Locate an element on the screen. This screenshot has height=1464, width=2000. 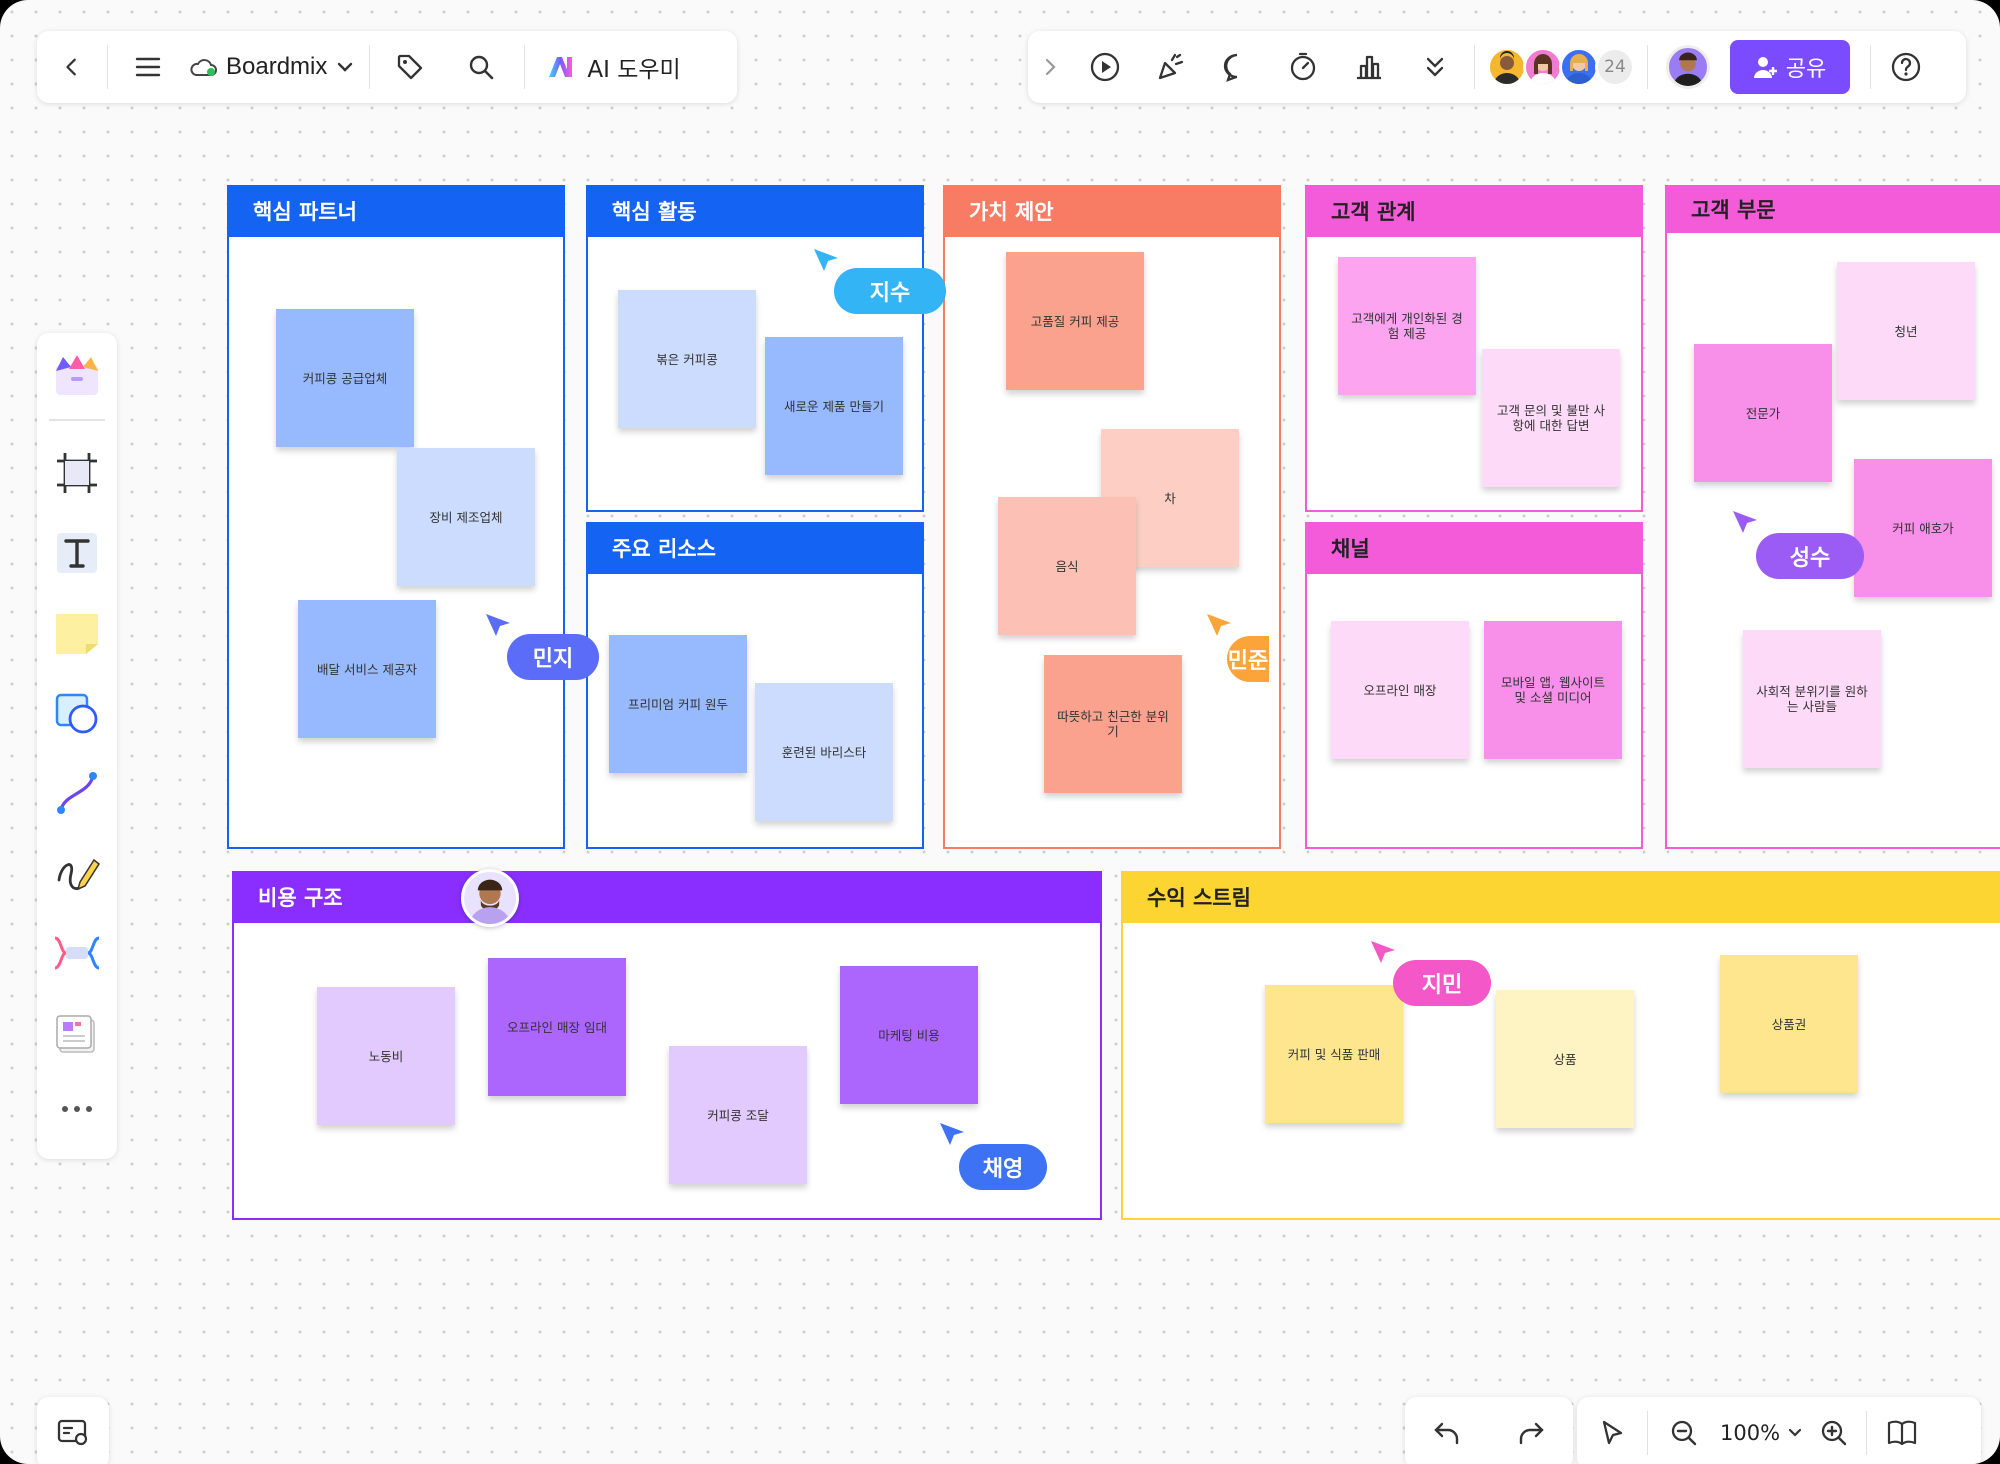
collaborator-count: 24 is located at coordinates (1615, 67).